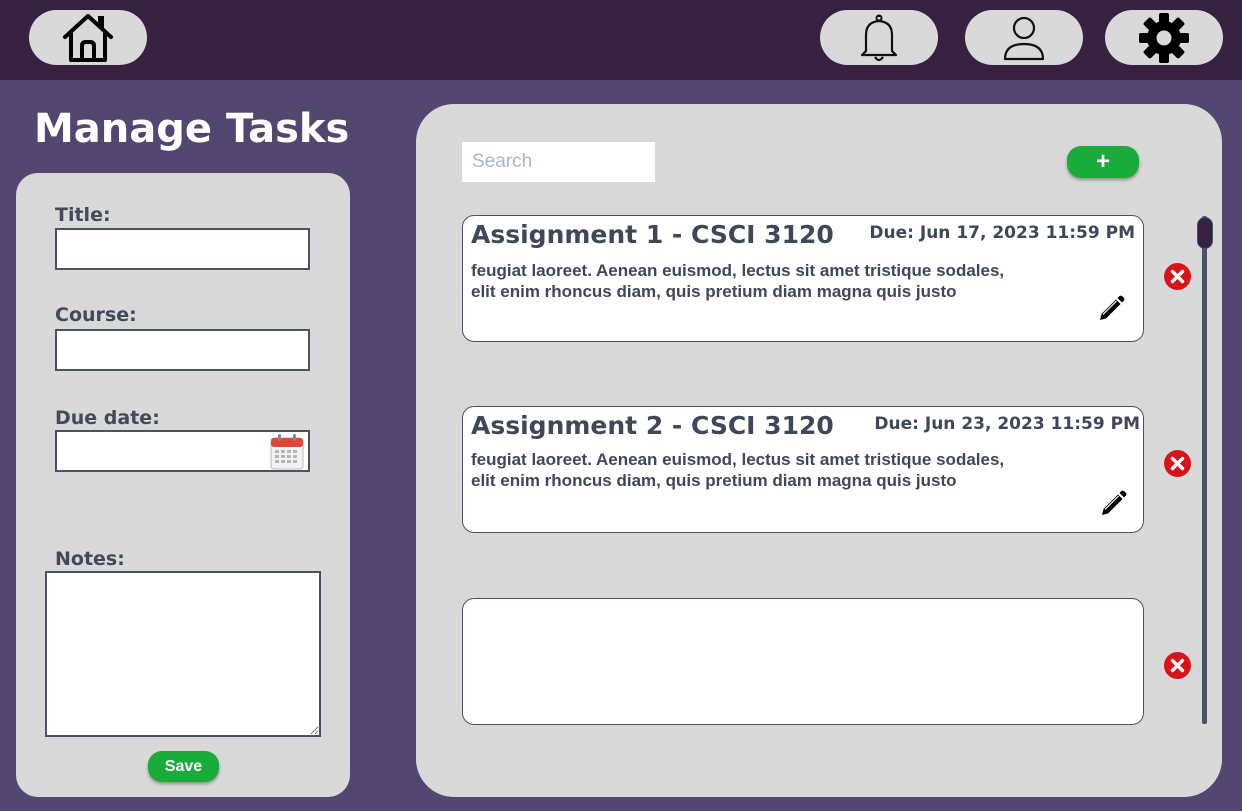 This screenshot has height=811, width=1242. I want to click on gear-icon, so click(1164, 37).